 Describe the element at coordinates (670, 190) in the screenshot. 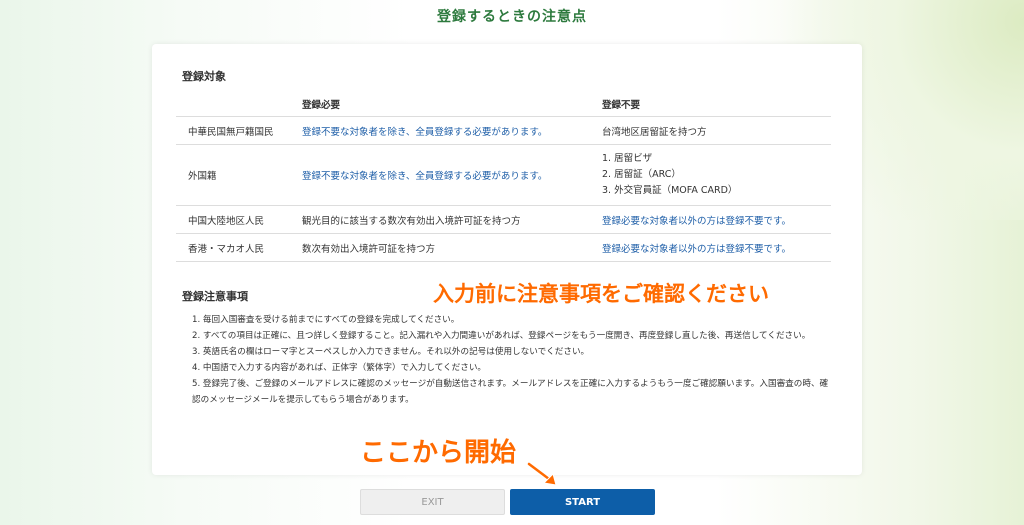

I see `list-item: 3. 外交官員証（MOFA CARD）` at that location.